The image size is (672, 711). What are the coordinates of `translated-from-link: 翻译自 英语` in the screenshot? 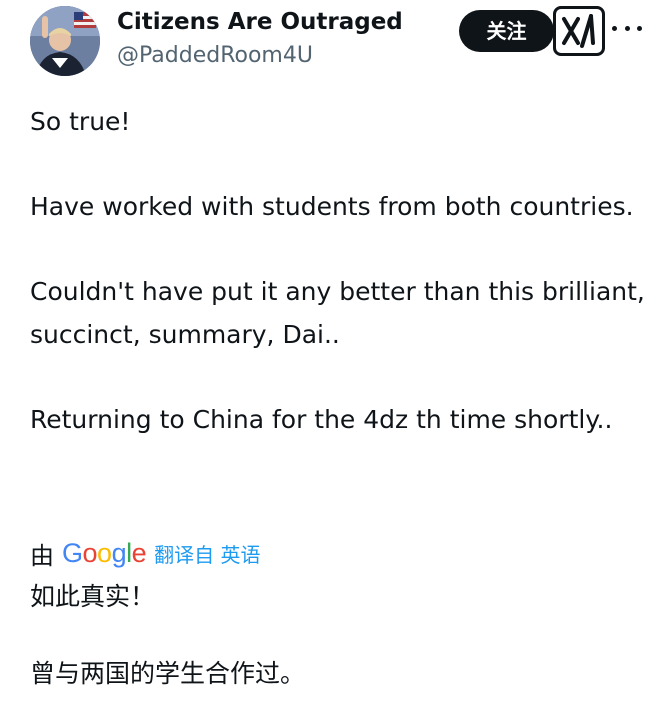 It's located at (207, 553).